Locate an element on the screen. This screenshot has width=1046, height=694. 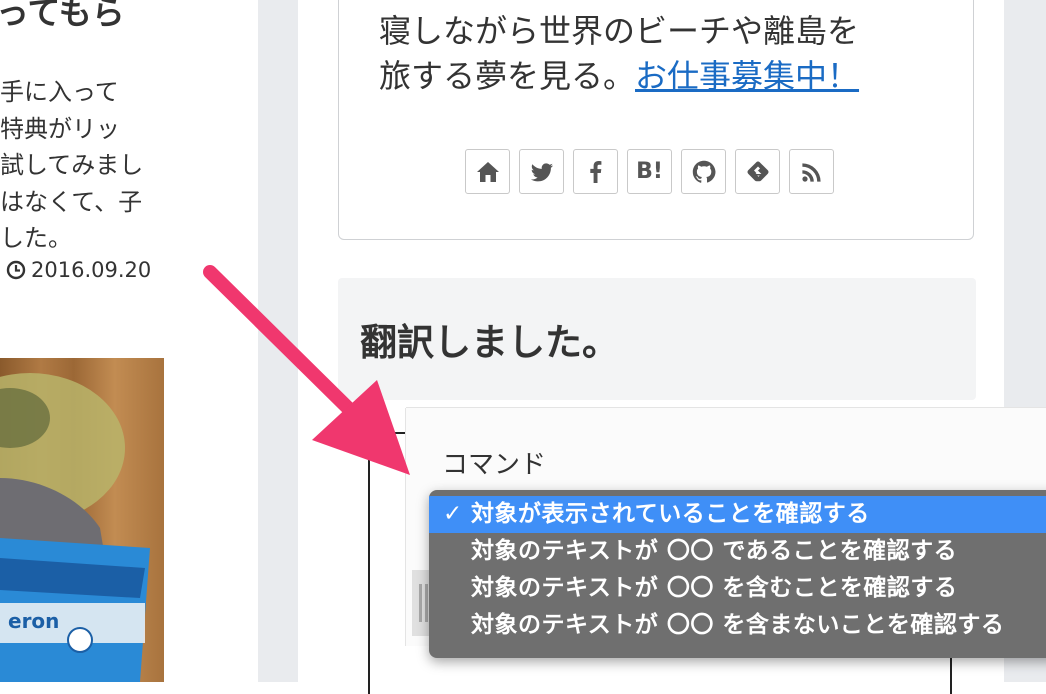
github-icon is located at coordinates (703, 171).